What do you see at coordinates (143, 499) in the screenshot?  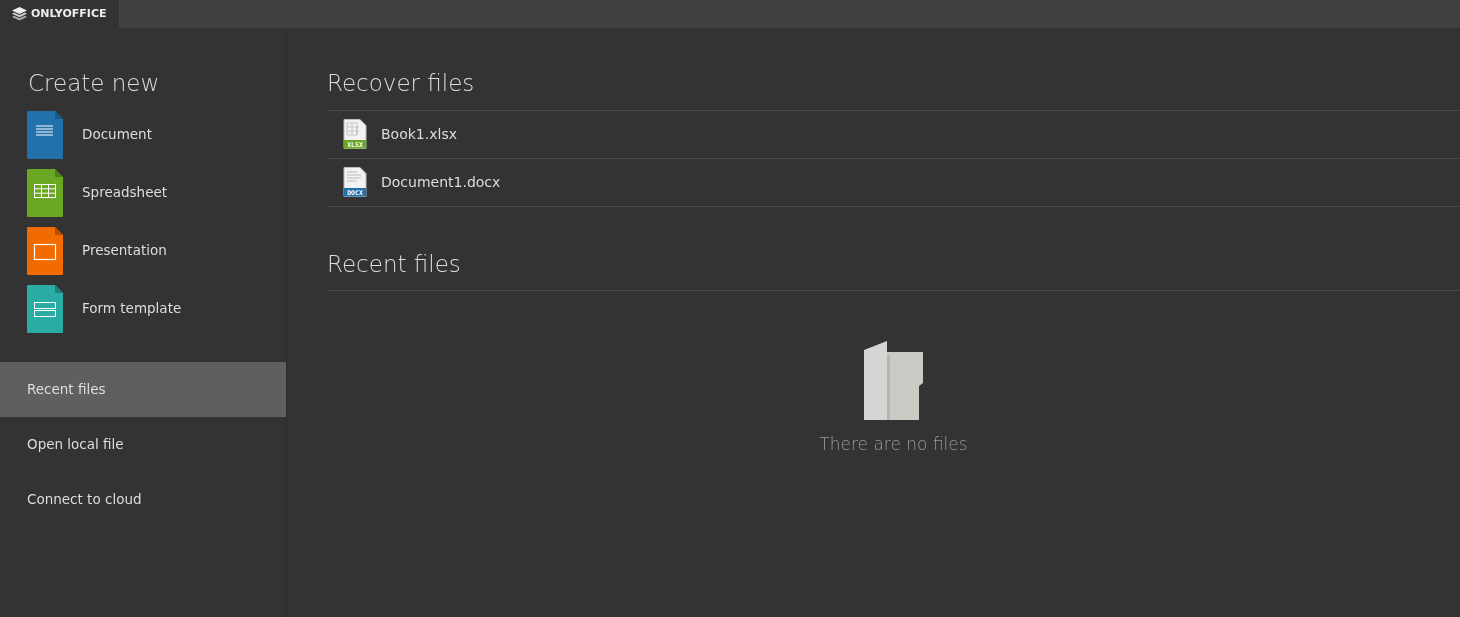 I see `sidebar-item: Connect to cloud` at bounding box center [143, 499].